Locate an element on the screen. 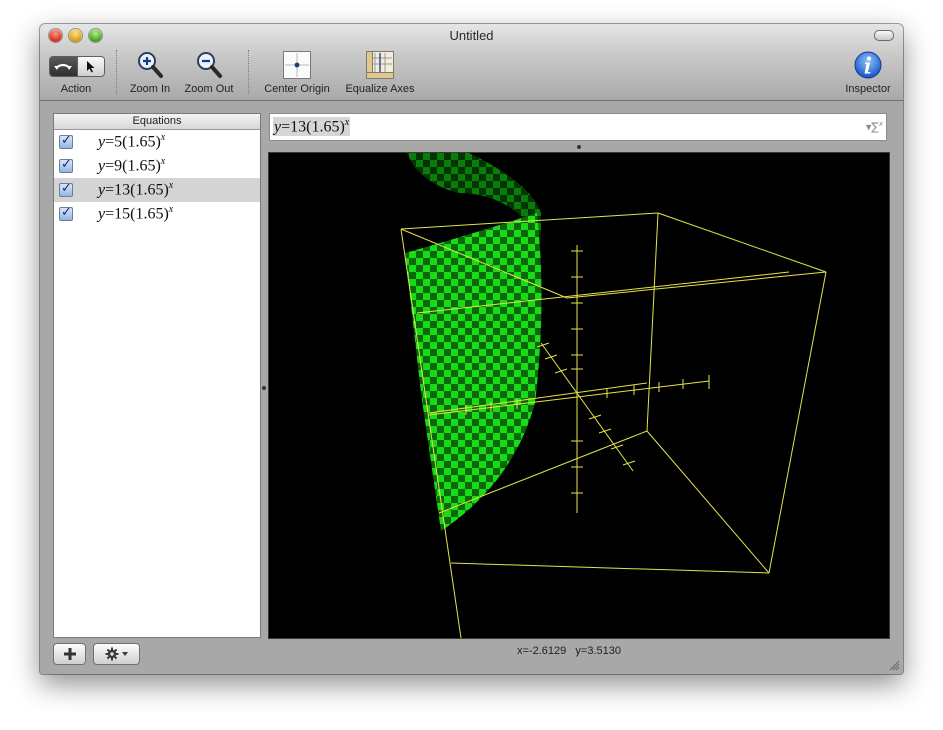  action-segmented-control is located at coordinates (77, 66).